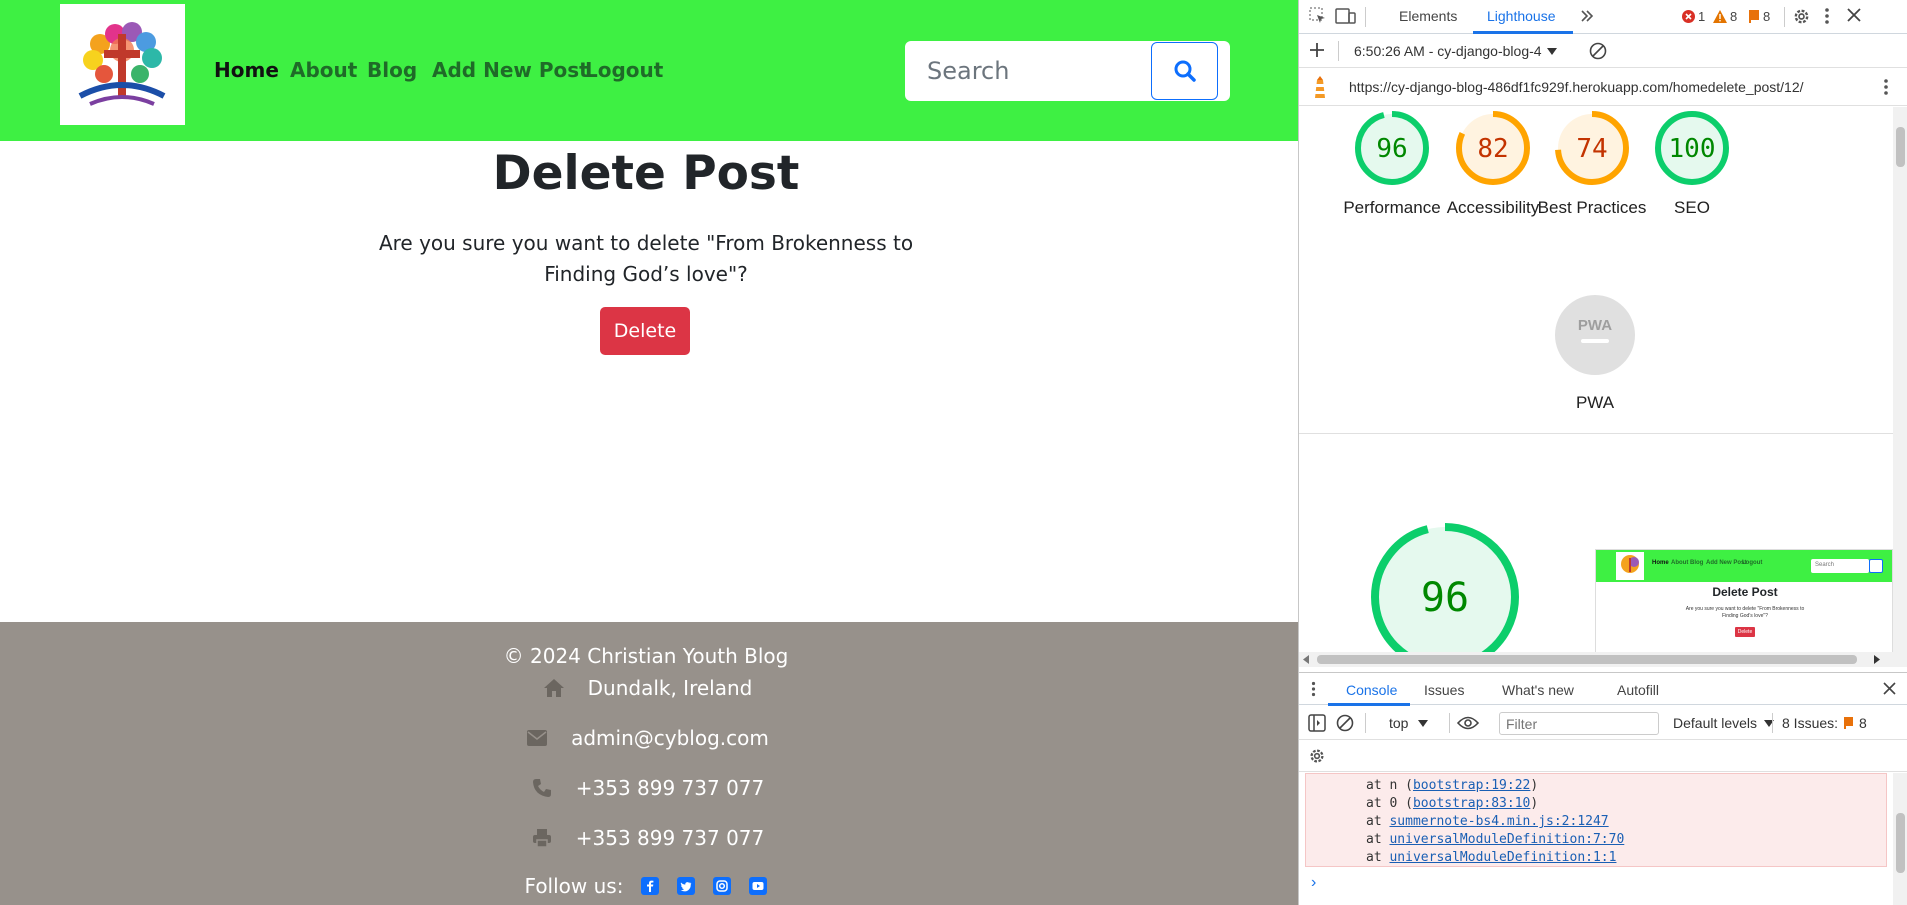 Image resolution: width=1907 pixels, height=905 pixels. What do you see at coordinates (1468, 723) in the screenshot?
I see `eye-icon` at bounding box center [1468, 723].